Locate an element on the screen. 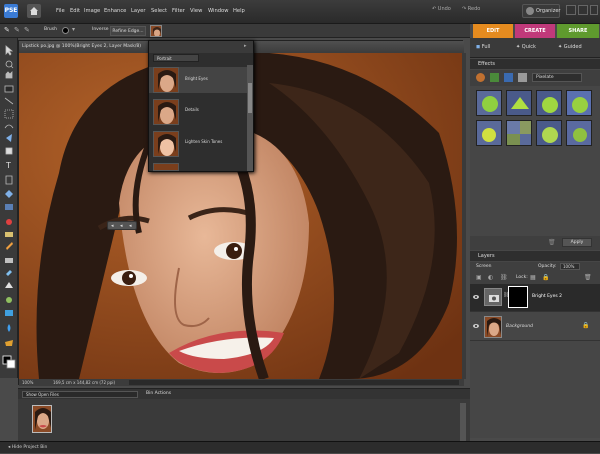 The height and width of the screenshot is (454, 600). layer-name: Bright Eyes 2 is located at coordinates (547, 296).